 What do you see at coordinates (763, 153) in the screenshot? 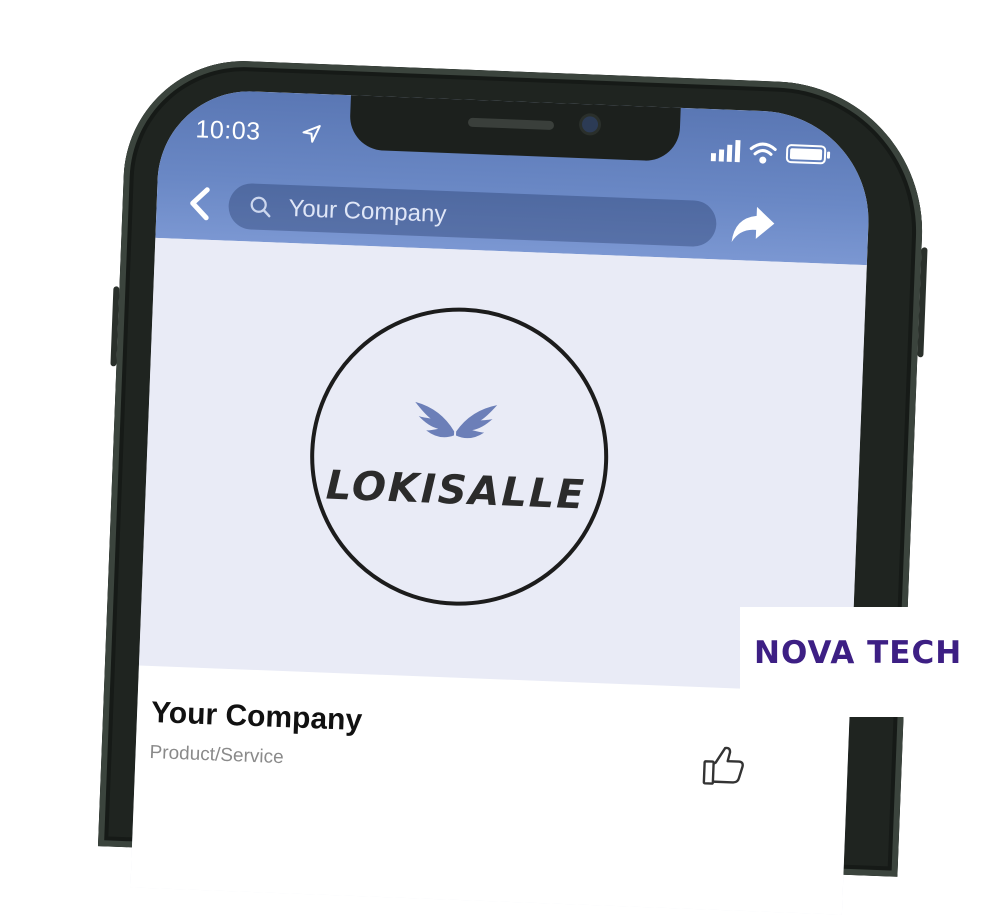
I see `wifi-icon` at bounding box center [763, 153].